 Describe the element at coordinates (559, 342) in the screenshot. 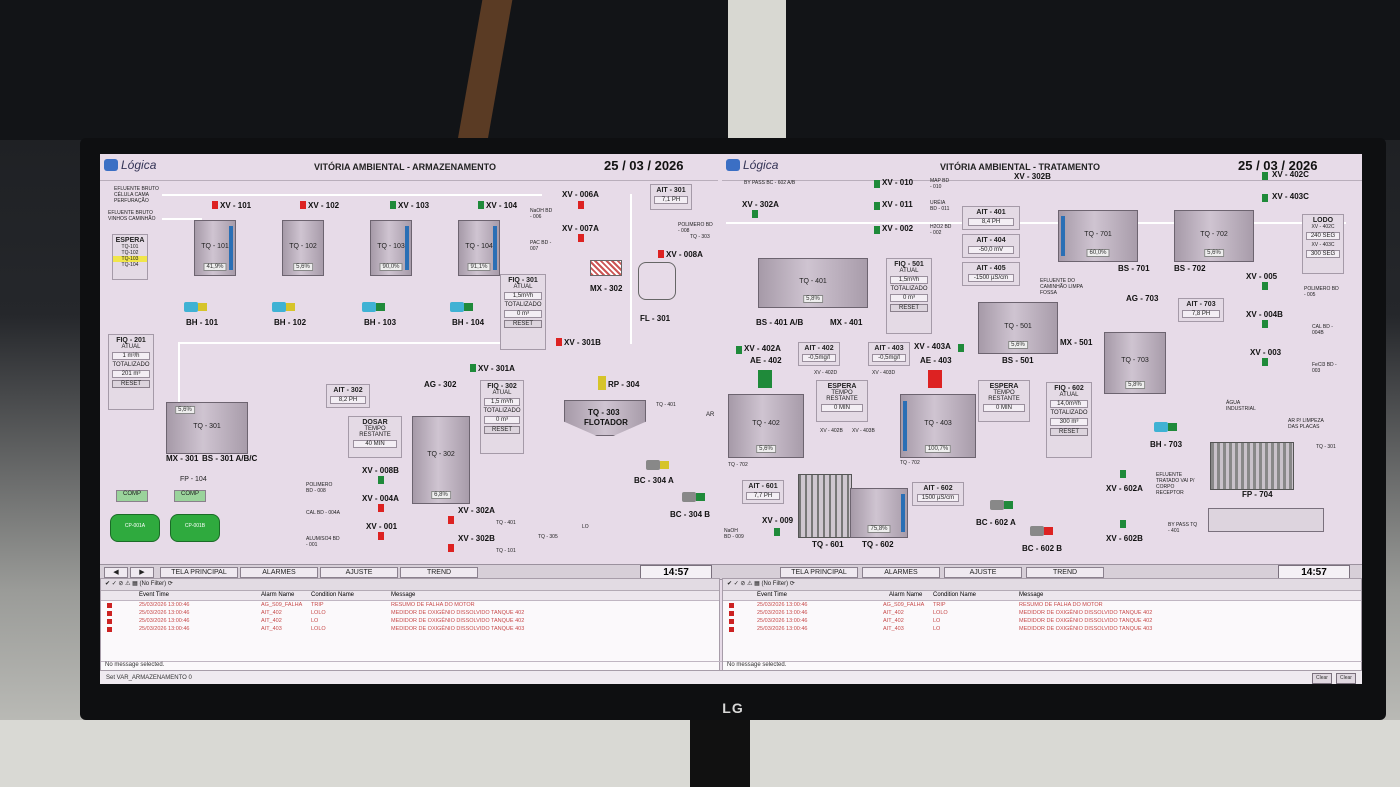

I see `valve-xv301b` at that location.